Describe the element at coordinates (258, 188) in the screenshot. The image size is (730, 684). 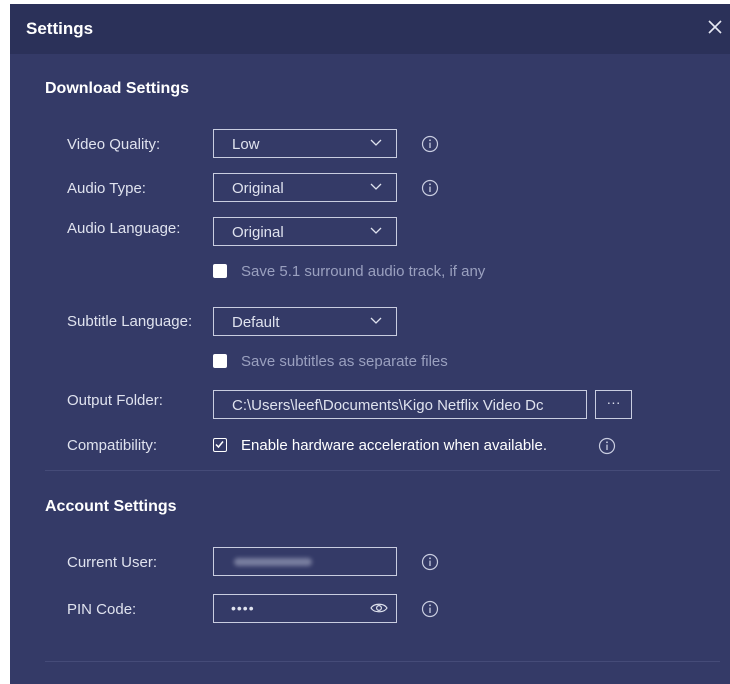
I see `audio-type-value: Original` at that location.